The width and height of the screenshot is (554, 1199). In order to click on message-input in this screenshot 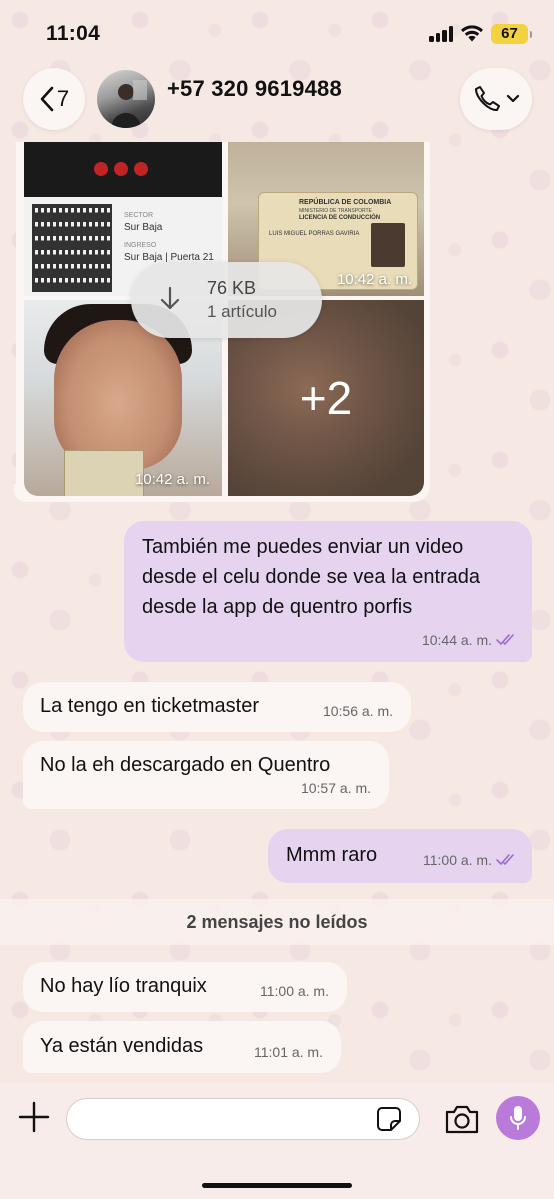, I will do `click(243, 1119)`.